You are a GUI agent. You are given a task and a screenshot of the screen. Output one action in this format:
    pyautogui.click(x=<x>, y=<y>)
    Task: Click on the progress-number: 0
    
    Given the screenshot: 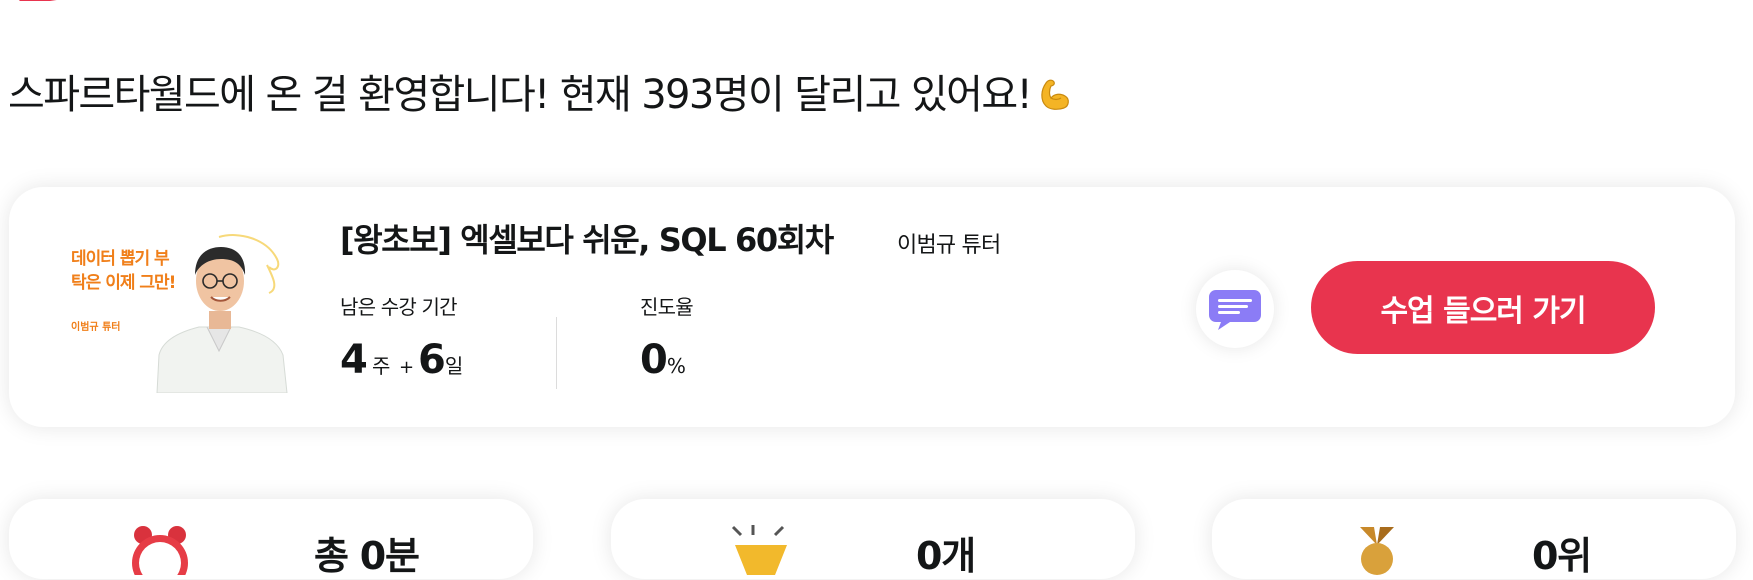 What is the action you would take?
    pyautogui.click(x=654, y=360)
    